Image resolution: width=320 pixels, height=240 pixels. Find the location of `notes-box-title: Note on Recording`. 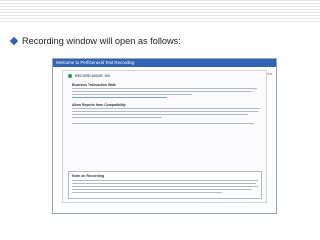

notes-box-title: Note on Recording is located at coordinates (88, 176).